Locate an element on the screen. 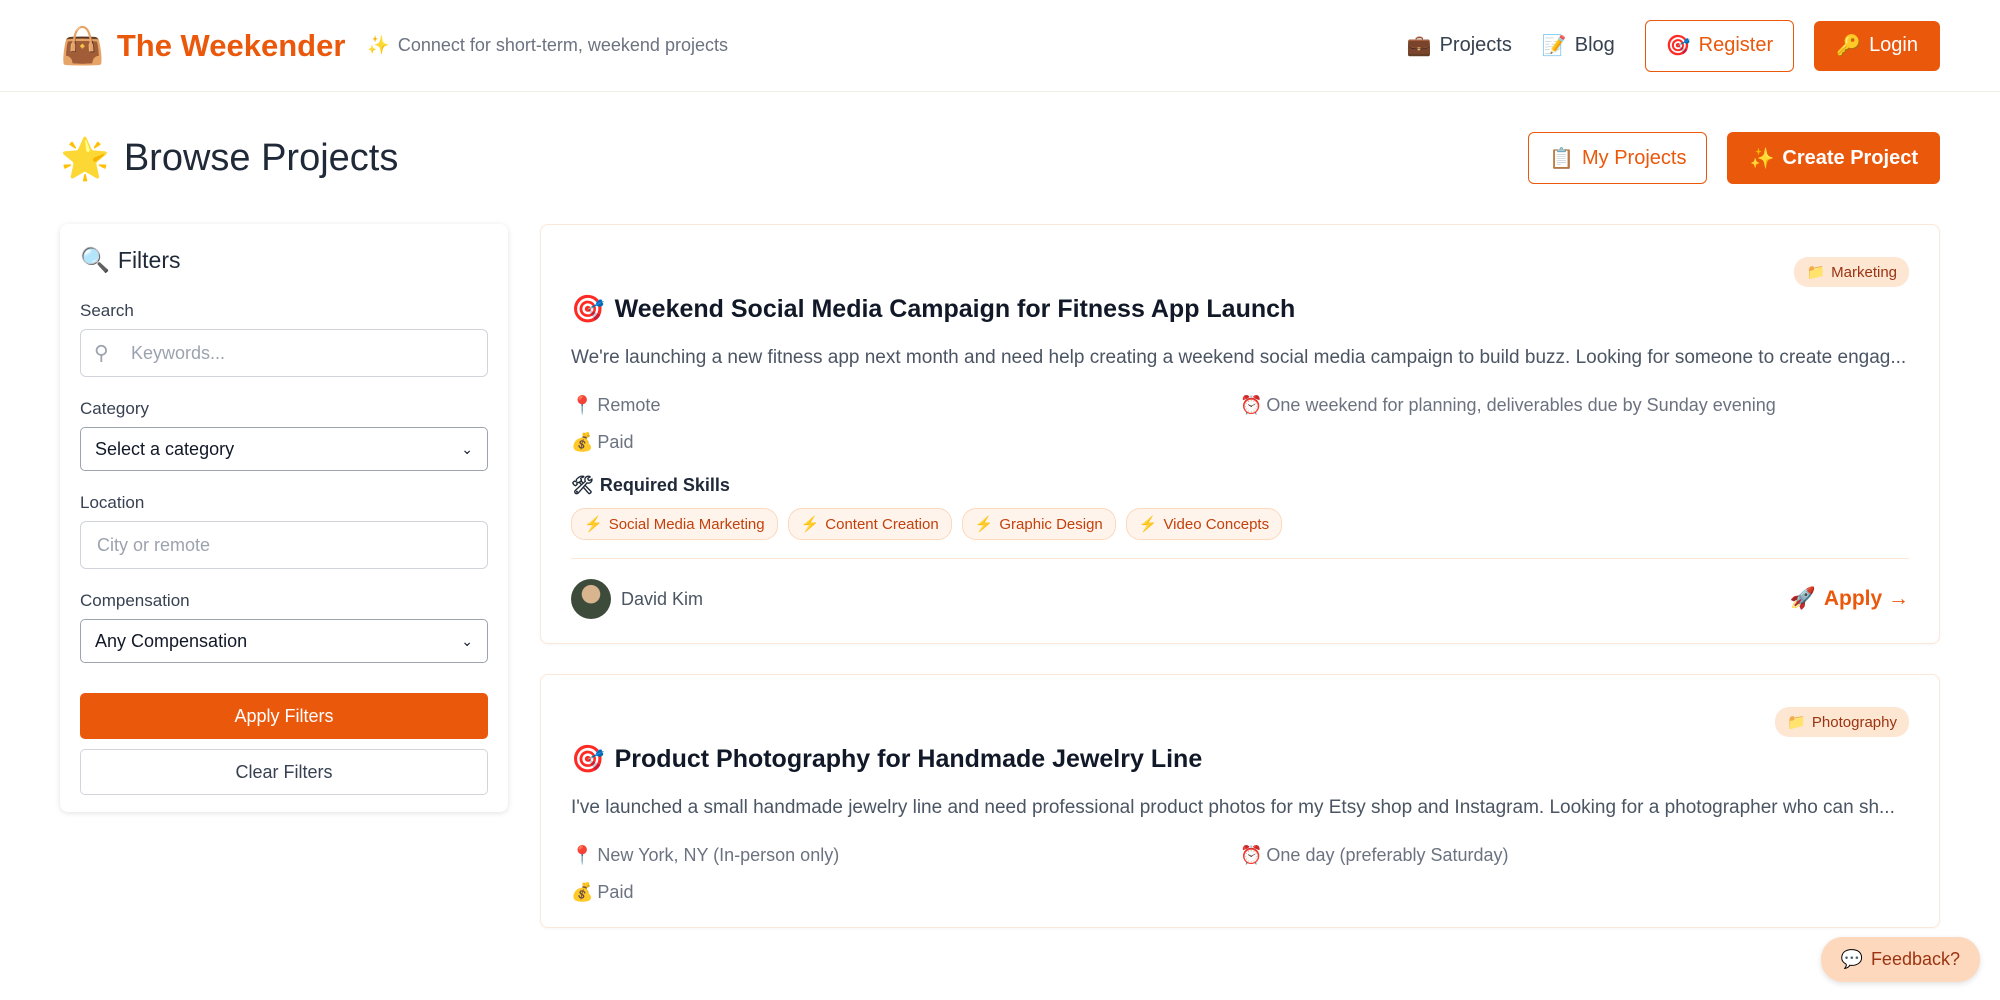  my-projects-label: My Projects is located at coordinates (1634, 157).